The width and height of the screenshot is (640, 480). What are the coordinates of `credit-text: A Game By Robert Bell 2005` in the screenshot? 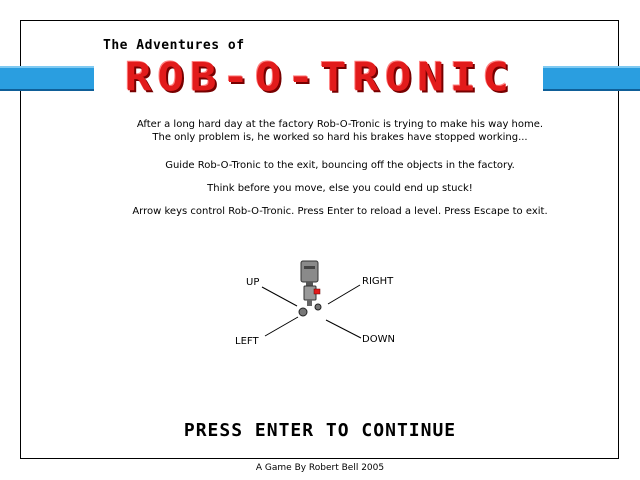 It's located at (320, 468).